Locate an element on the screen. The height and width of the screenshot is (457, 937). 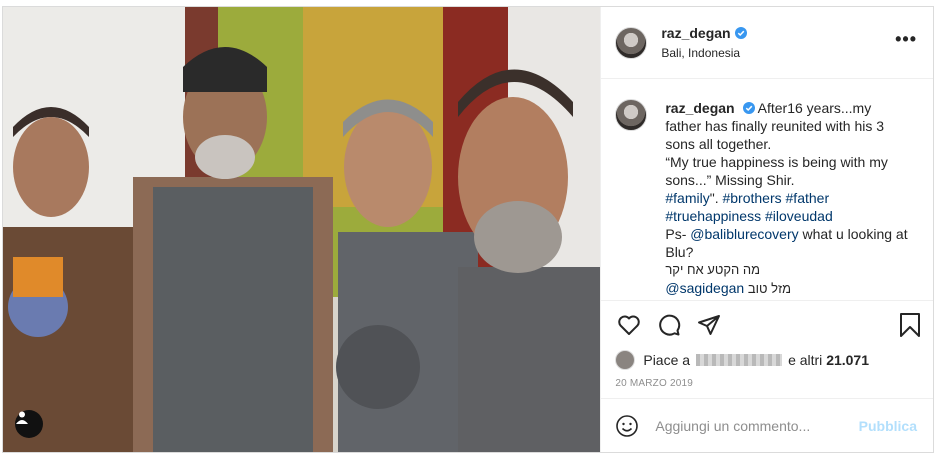
action-bar is located at coordinates (767, 324).